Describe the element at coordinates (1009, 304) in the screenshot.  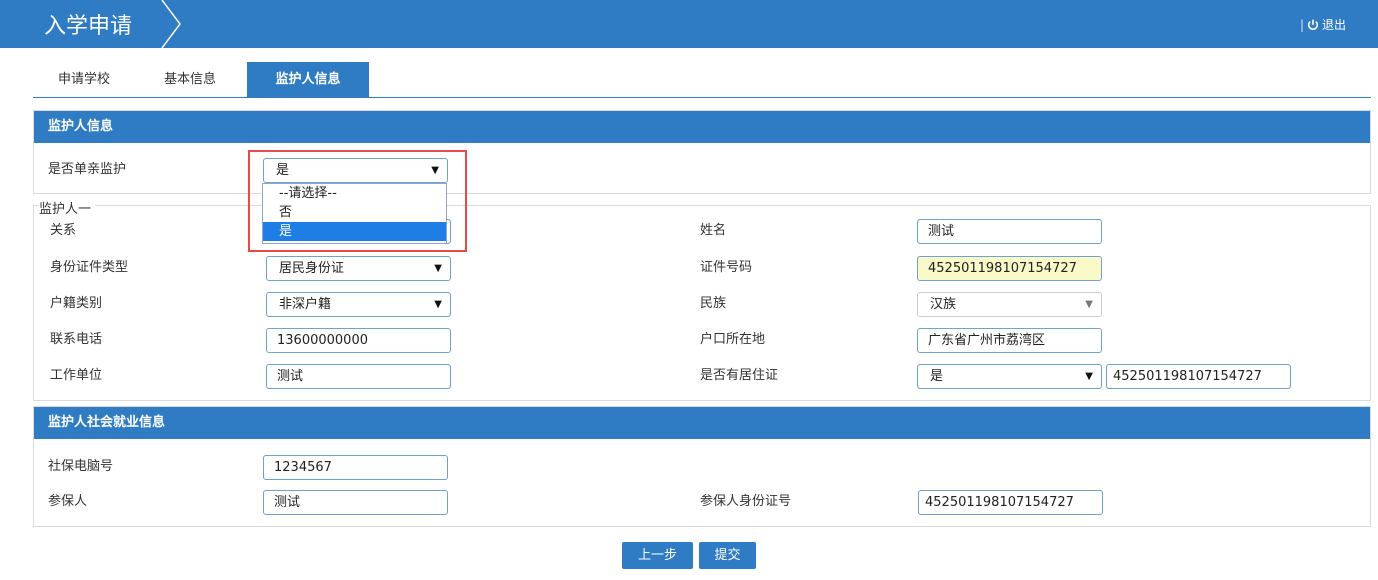
I see `ethnicity-select: 汉族 ▼` at that location.